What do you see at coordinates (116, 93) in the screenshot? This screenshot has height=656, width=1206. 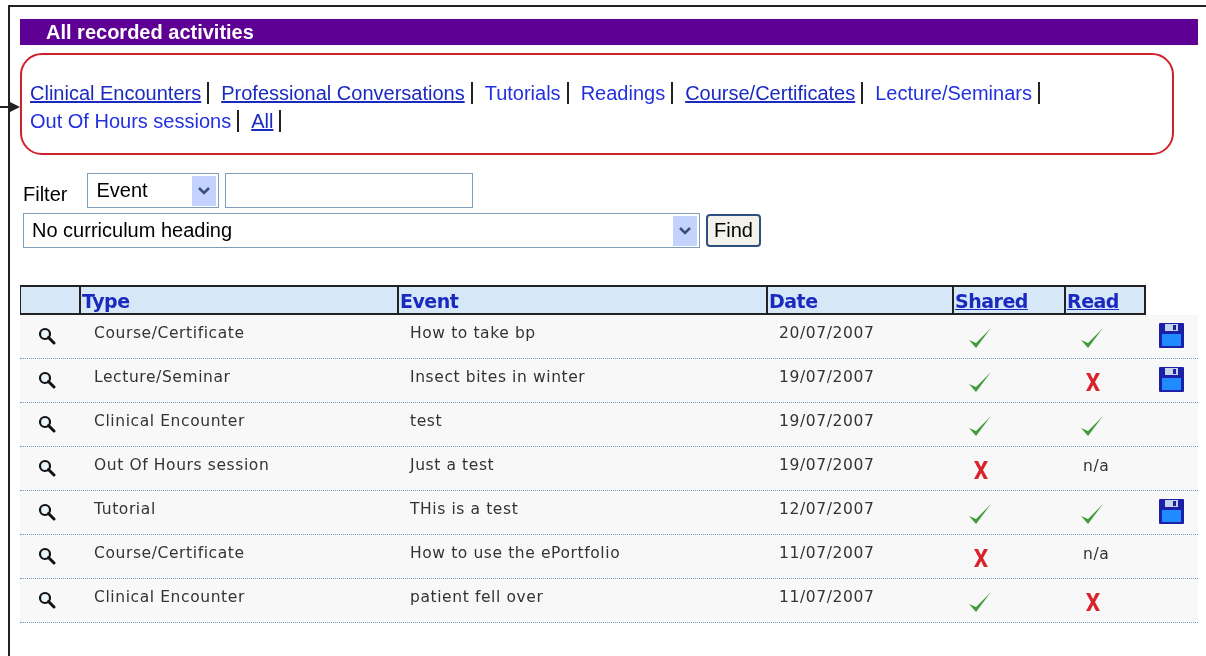 I see `category-link: Clinical Encounters` at bounding box center [116, 93].